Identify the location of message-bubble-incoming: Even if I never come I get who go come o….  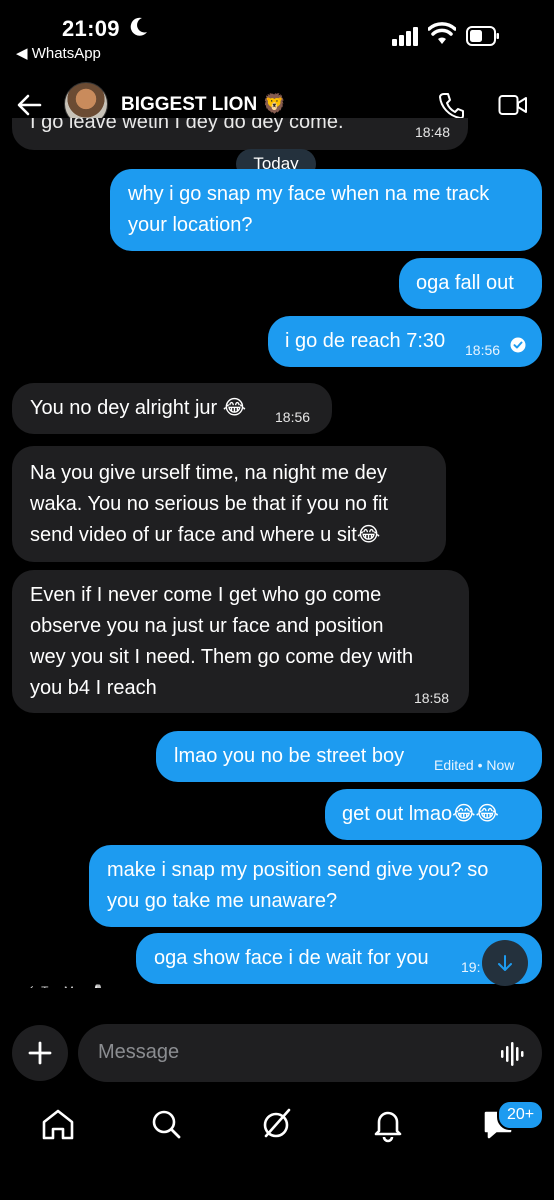
(240, 641).